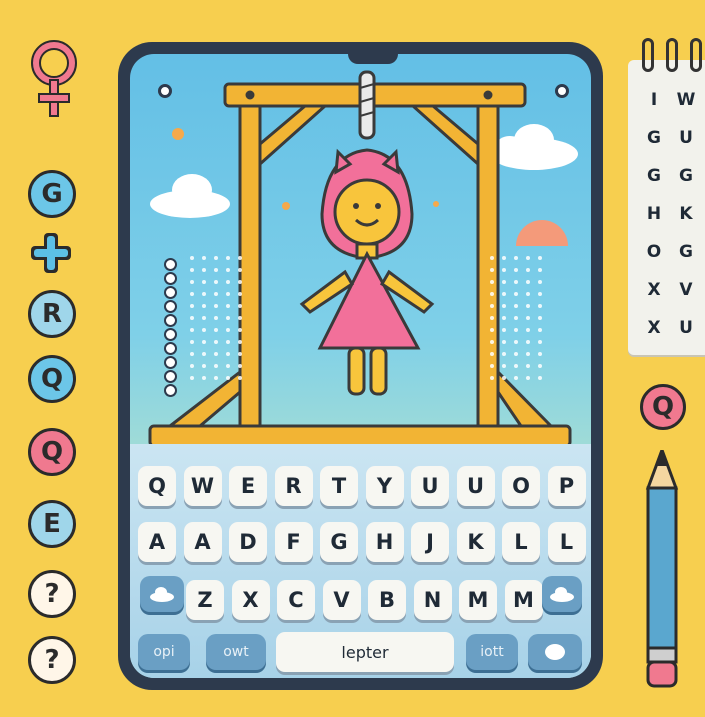 The image size is (705, 717). I want to click on option-key-3: iott, so click(492, 652).